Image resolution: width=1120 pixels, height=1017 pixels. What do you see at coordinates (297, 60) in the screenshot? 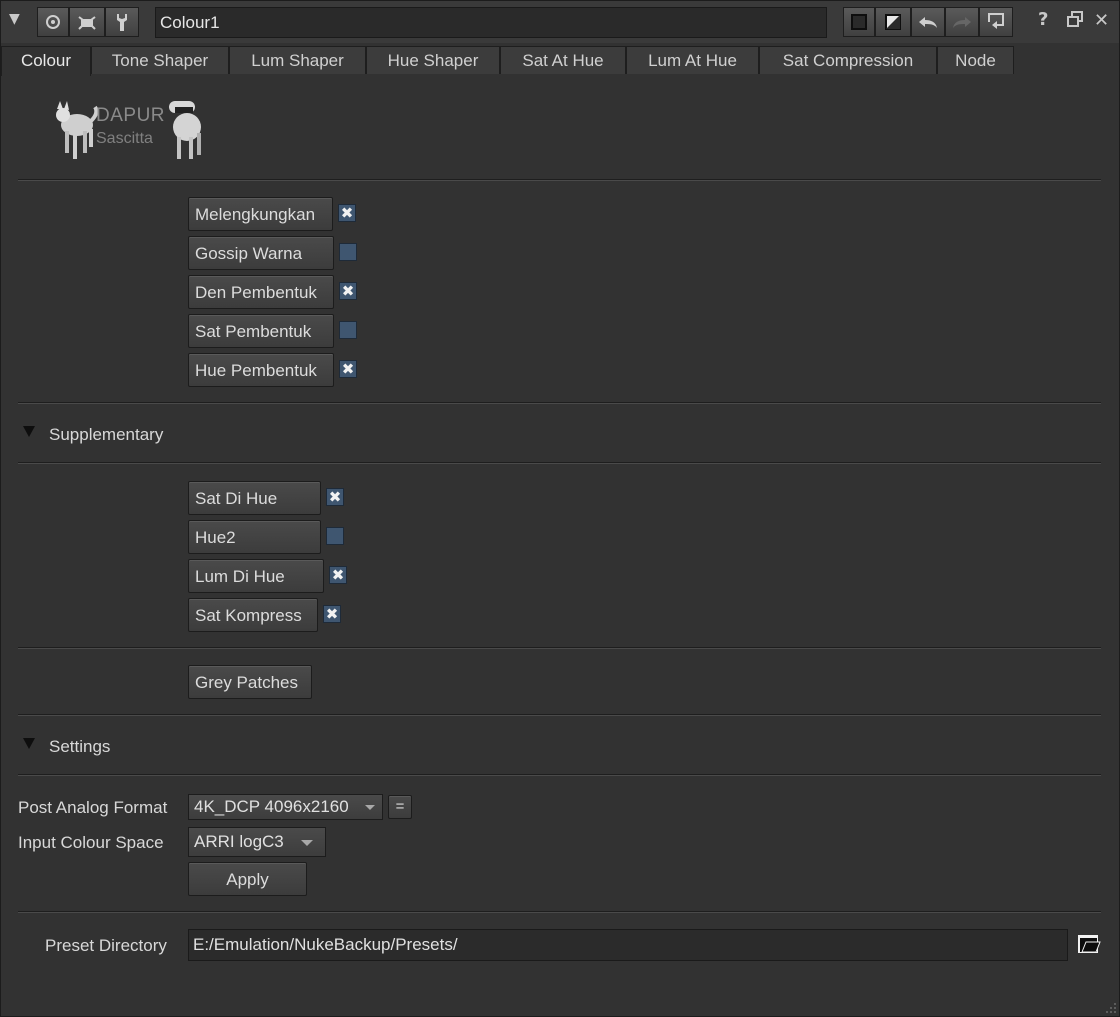
I see `tab-lum-shaper: Lum Shaper` at bounding box center [297, 60].